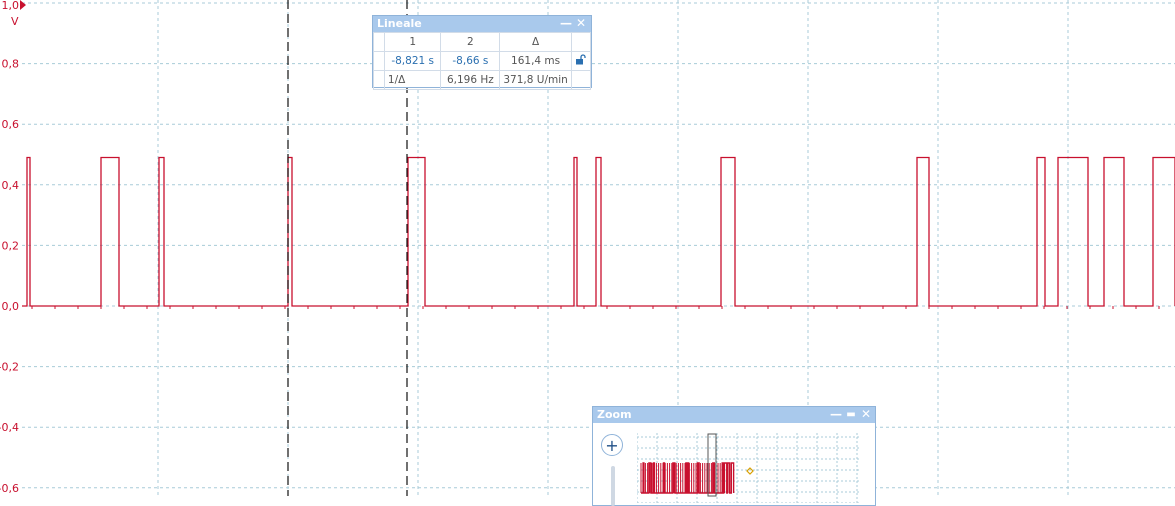 This screenshot has width=1175, height=506. I want to click on frequency-value: 6,196 Hz, so click(470, 80).